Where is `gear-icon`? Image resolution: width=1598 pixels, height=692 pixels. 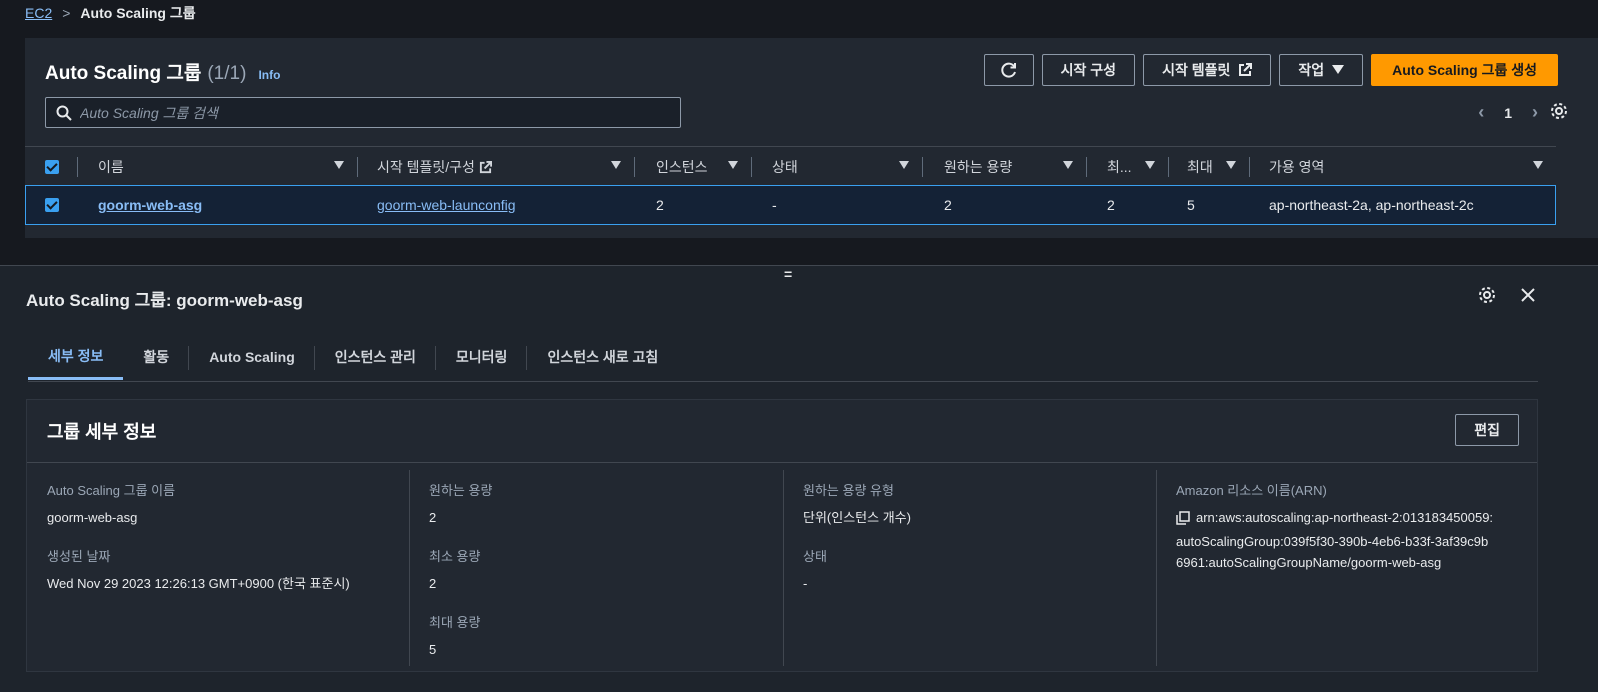 gear-icon is located at coordinates (1487, 295).